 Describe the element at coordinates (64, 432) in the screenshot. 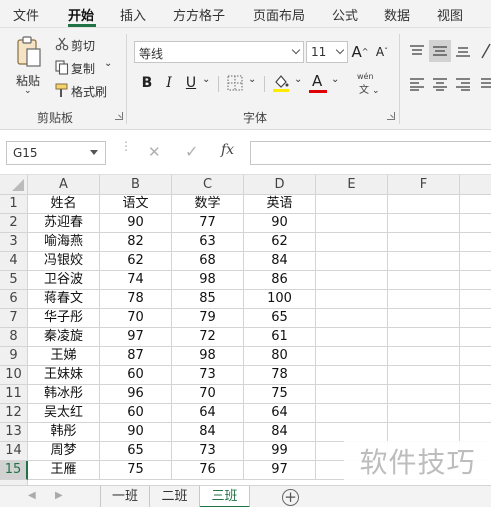

I see `table-cell: 韩彤` at that location.